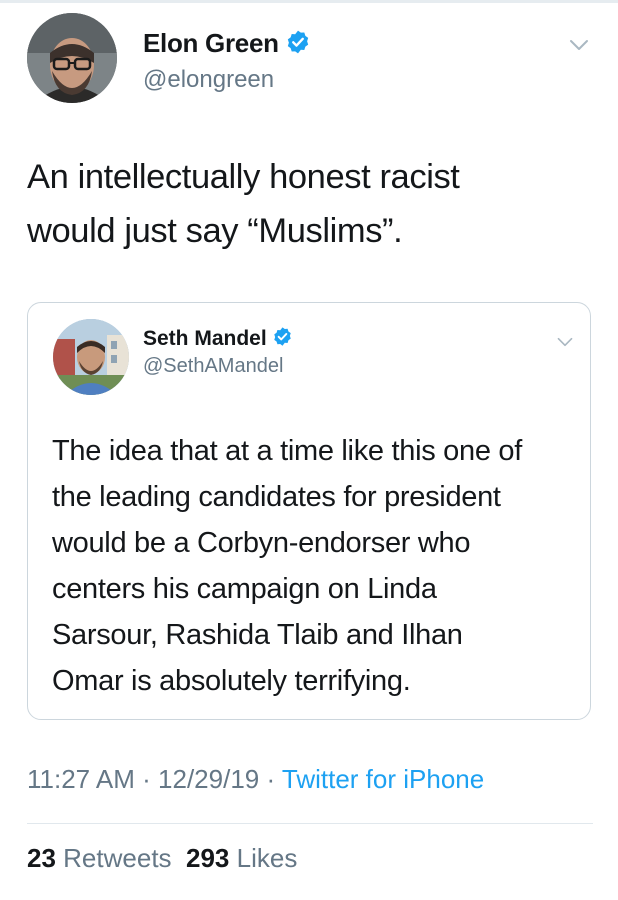  I want to click on retweets-label: Retweets, so click(117, 858).